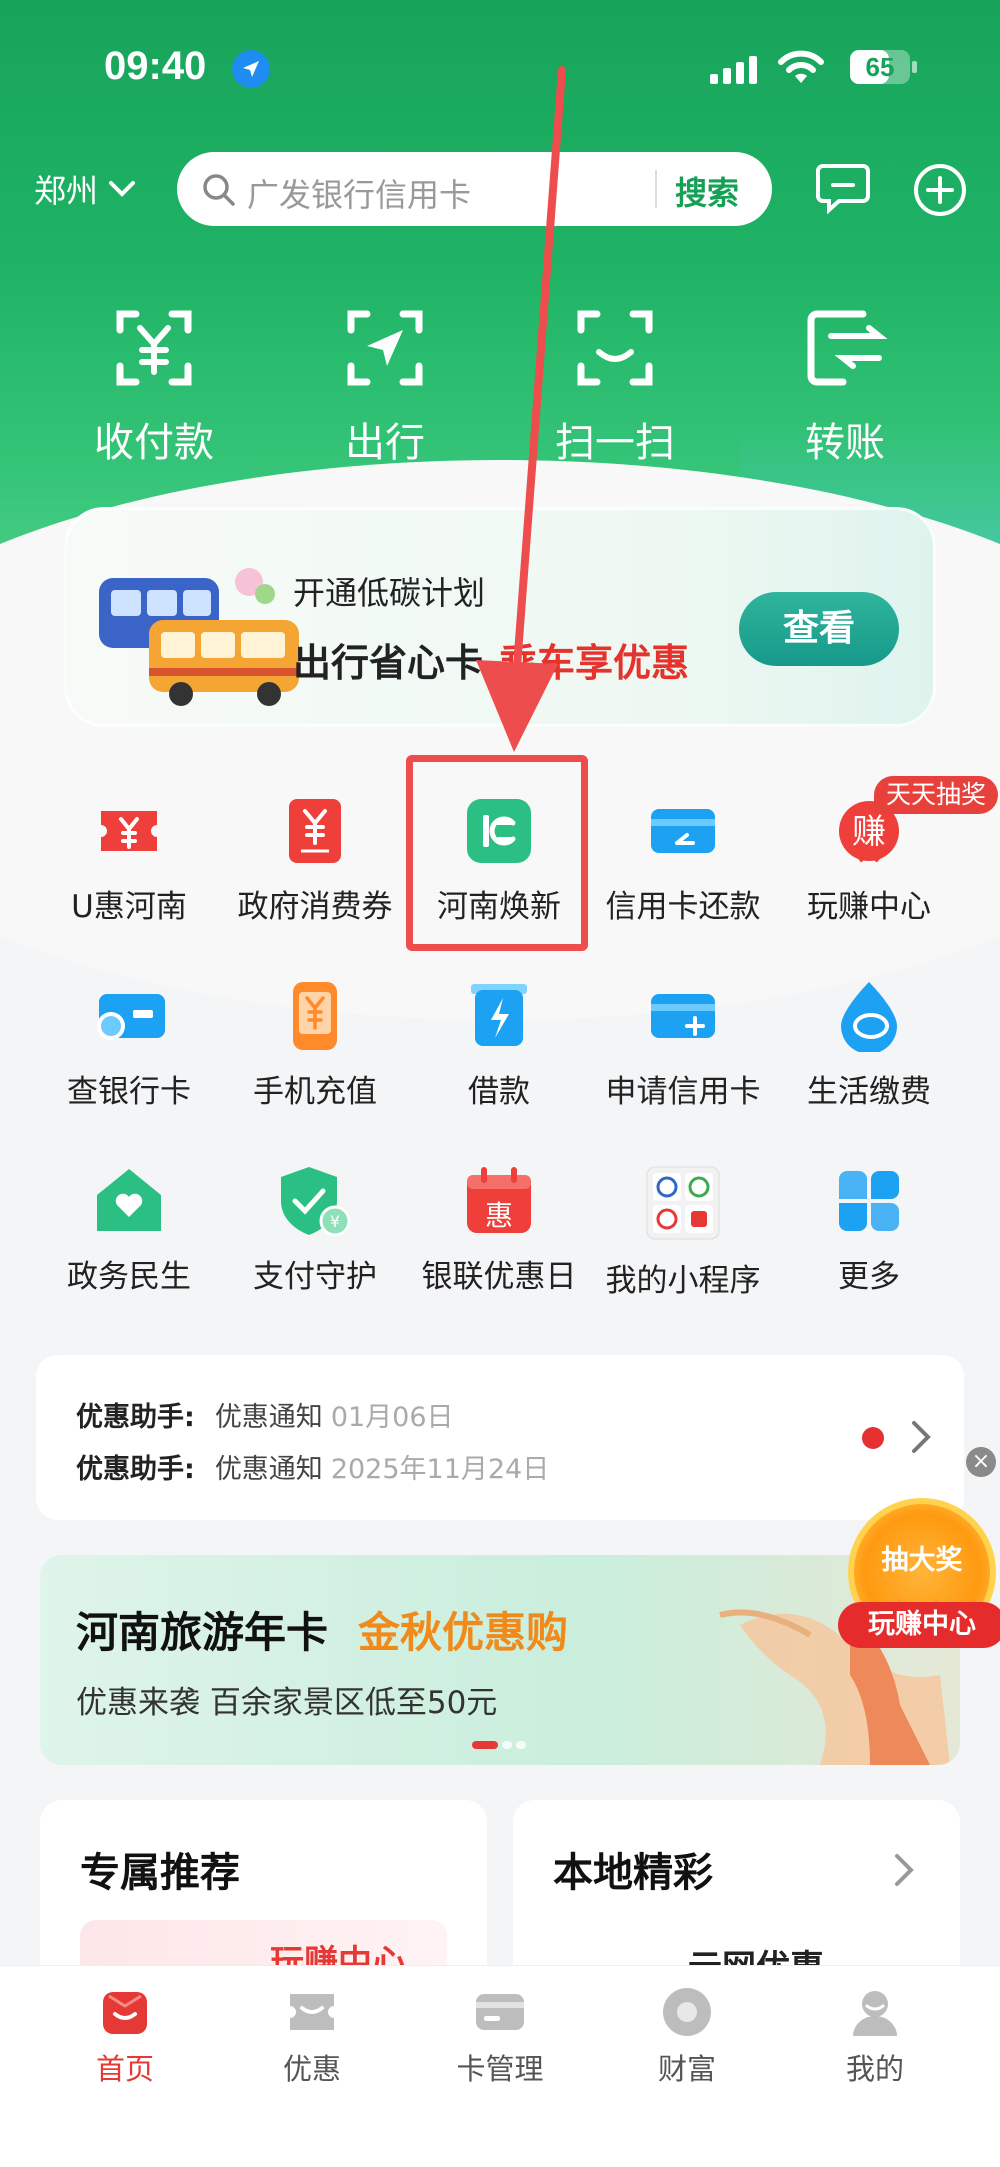 This screenshot has width=1000, height=2167. I want to click on quick-action-label: 出行, so click(385, 443).